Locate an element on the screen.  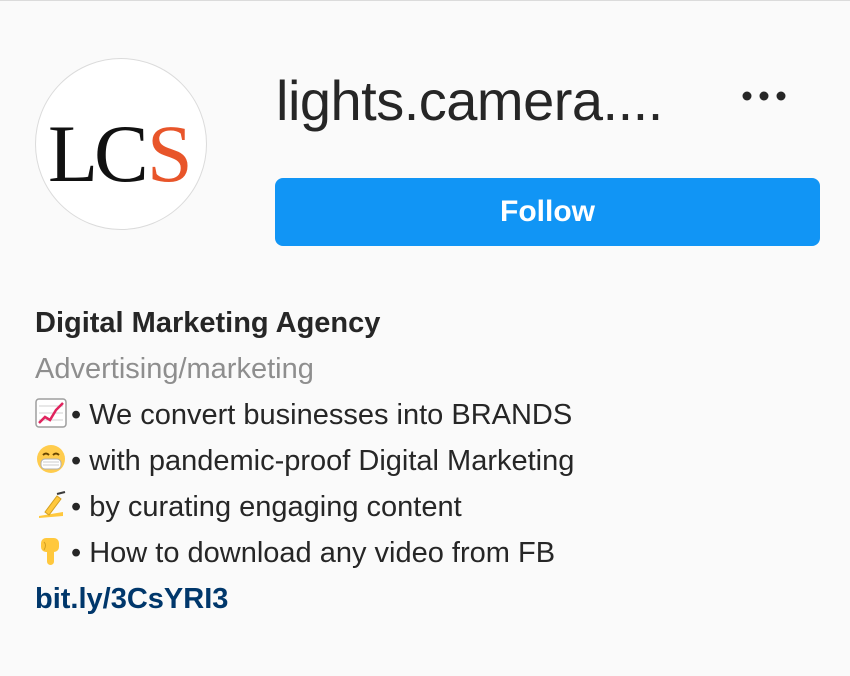
bio-line-text: • by curating engaging content is located at coordinates (266, 507).